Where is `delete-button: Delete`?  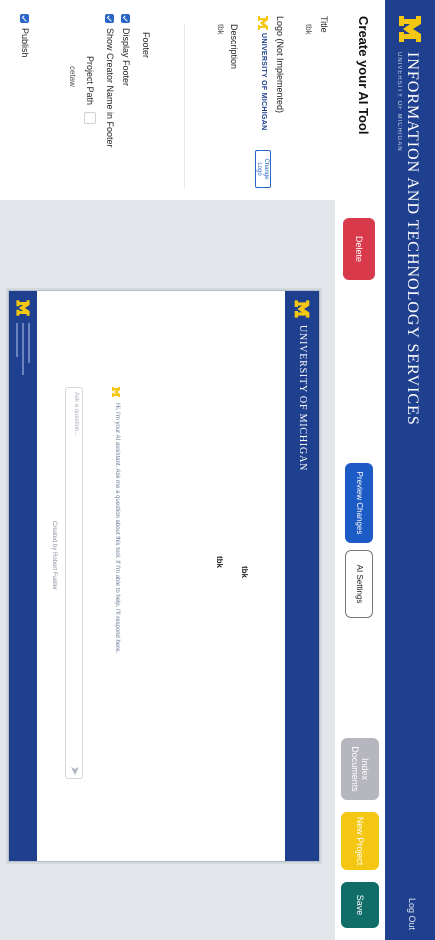
delete-button: Delete is located at coordinates (359, 249).